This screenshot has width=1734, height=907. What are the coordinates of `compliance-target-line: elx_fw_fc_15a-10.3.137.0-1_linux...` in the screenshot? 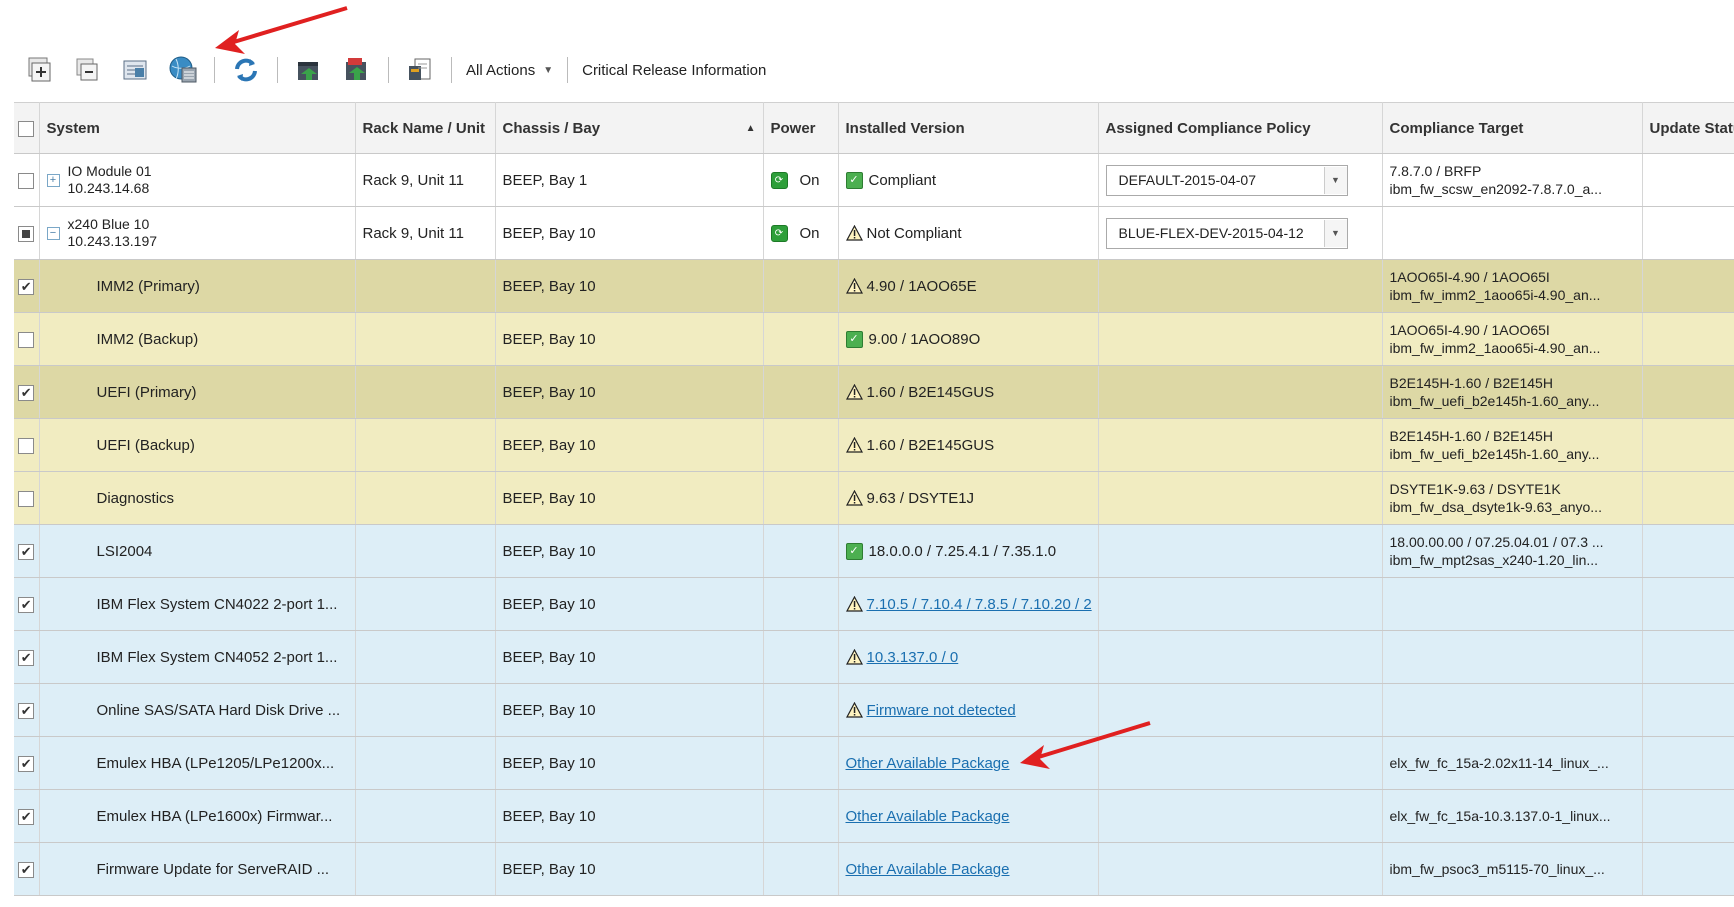 It's located at (1500, 816).